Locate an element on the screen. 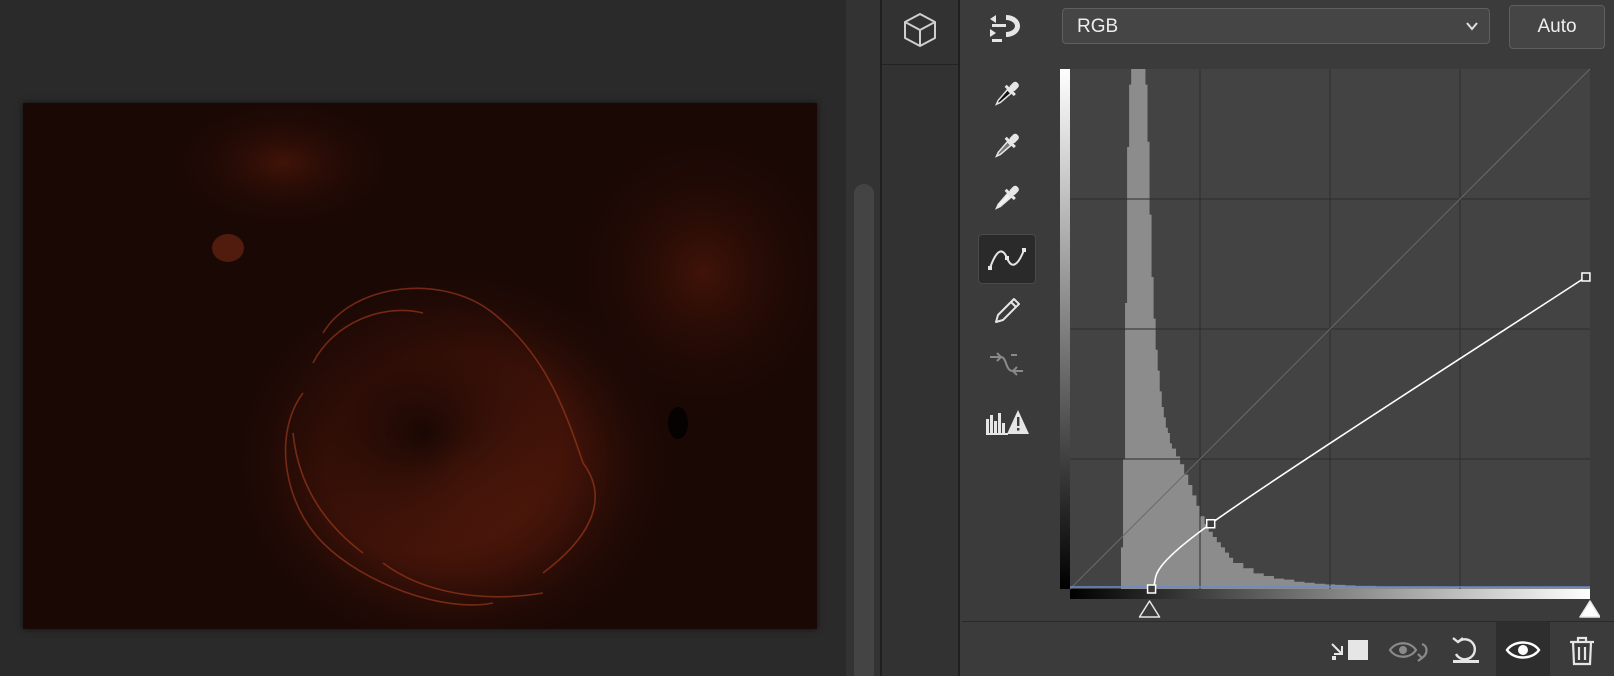 Image resolution: width=1614 pixels, height=676 pixels. output-gradient-bar is located at coordinates (1065, 329).